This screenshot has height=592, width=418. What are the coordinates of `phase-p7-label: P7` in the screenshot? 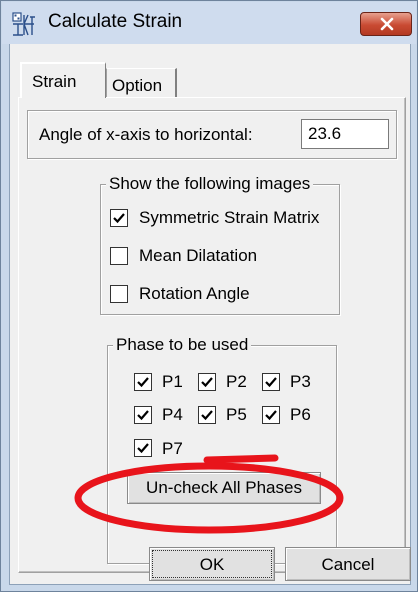 It's located at (172, 448).